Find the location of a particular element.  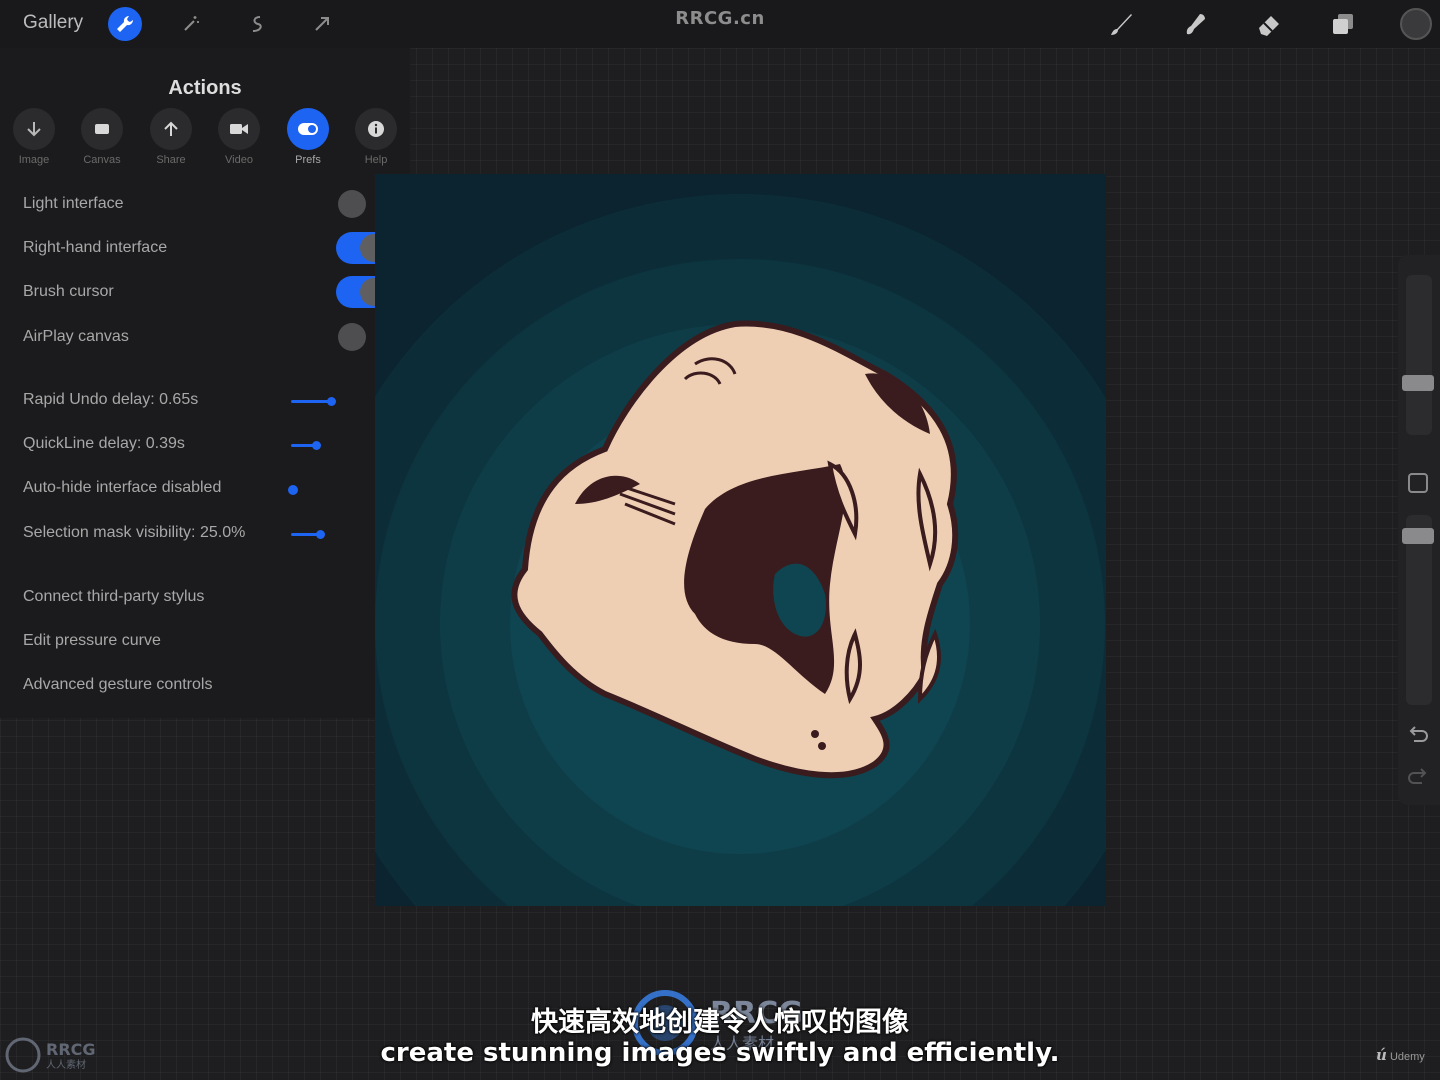

rrcg-corner-logo is located at coordinates (23, 1055).